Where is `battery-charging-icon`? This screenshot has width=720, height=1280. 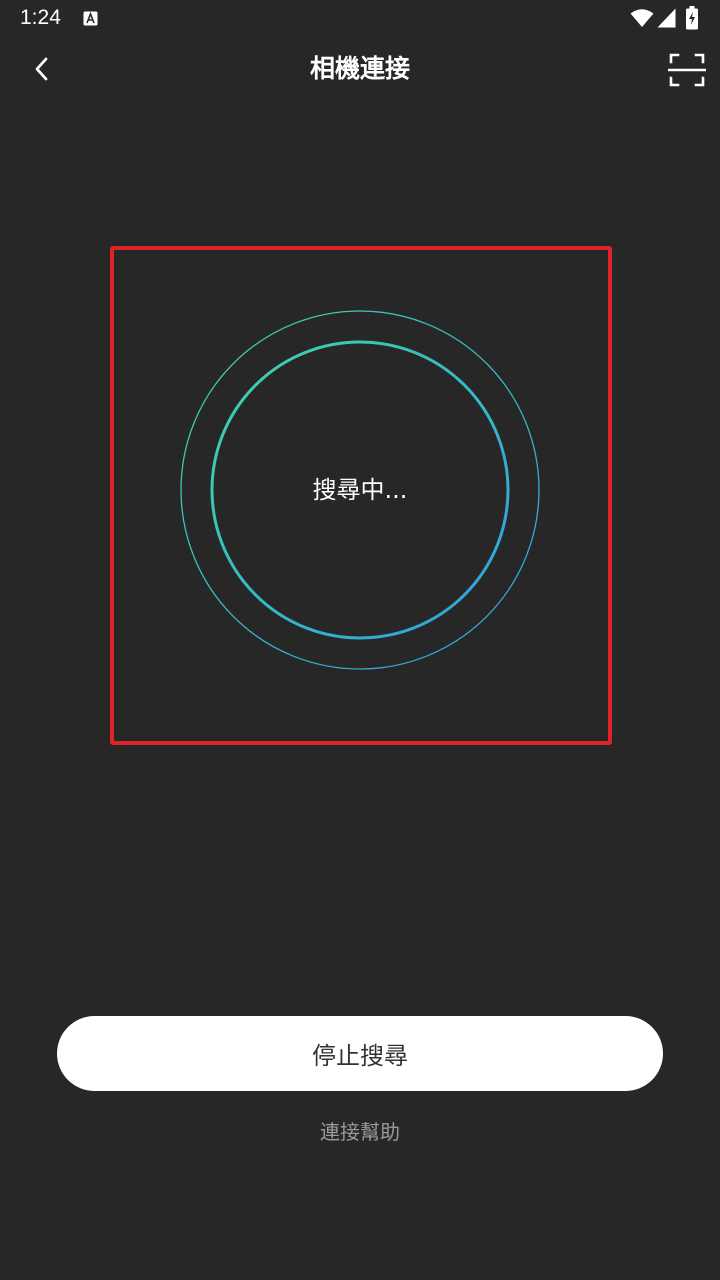
battery-charging-icon is located at coordinates (692, 18).